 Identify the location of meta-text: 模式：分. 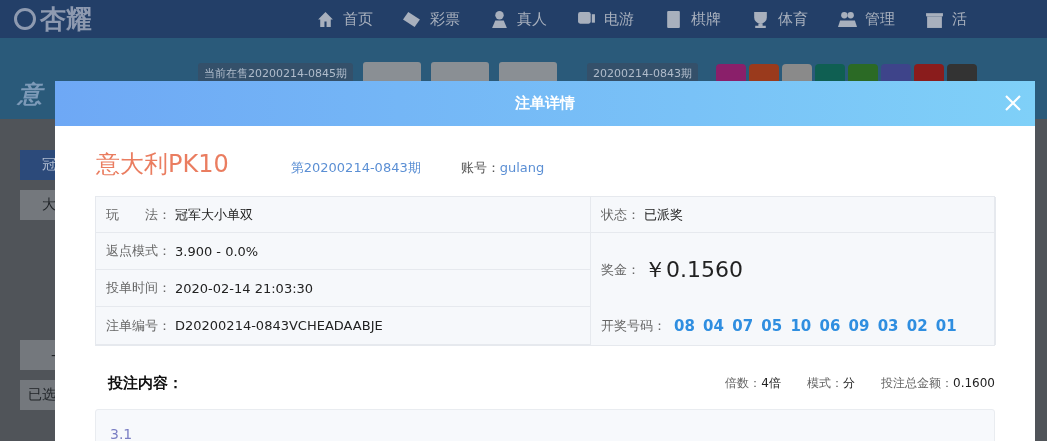
(831, 383).